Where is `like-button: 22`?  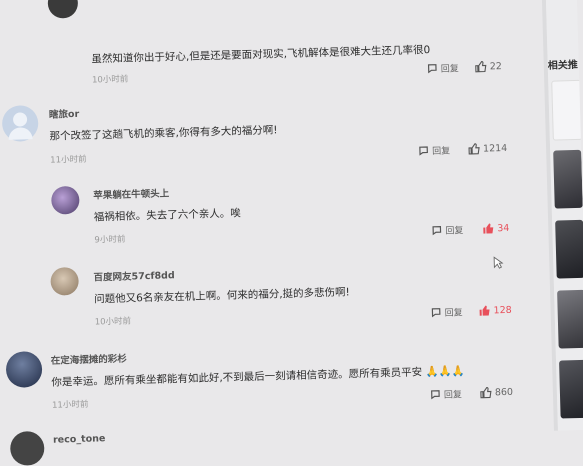 like-button: 22 is located at coordinates (488, 66).